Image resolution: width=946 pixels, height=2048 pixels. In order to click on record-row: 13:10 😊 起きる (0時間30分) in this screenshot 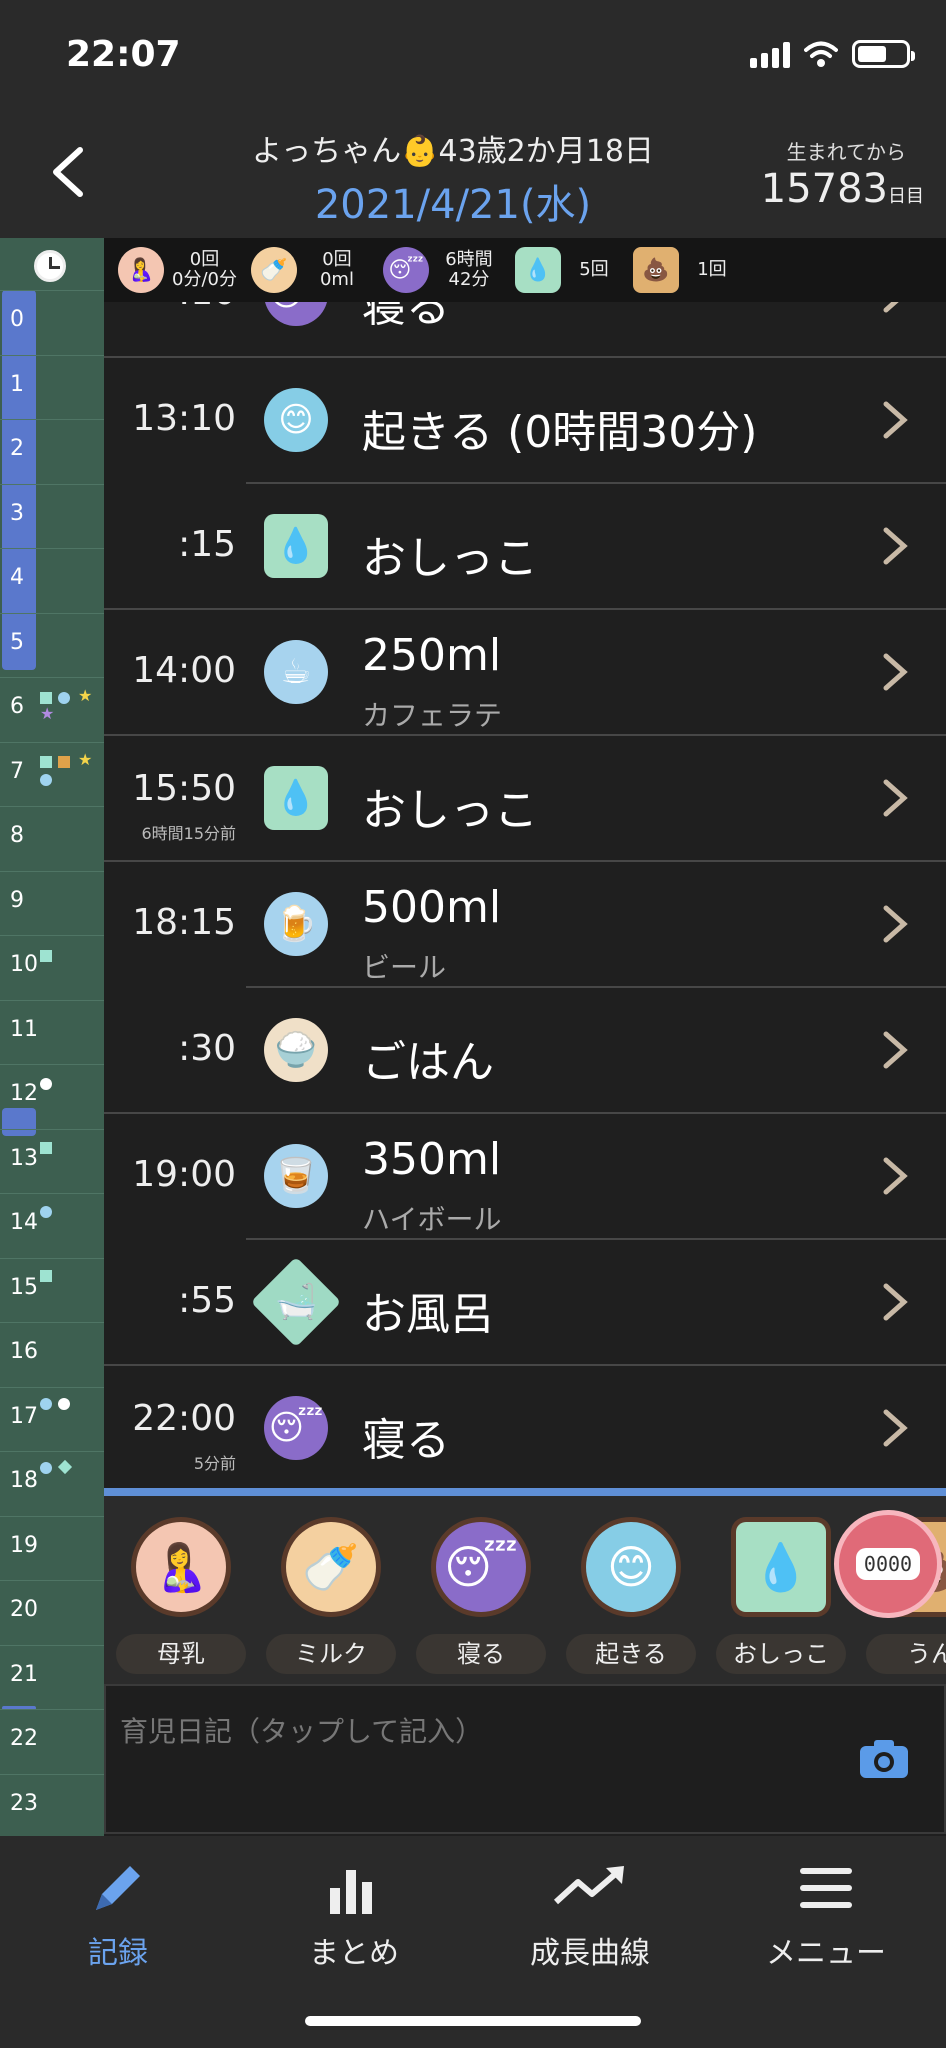, I will do `click(525, 421)`.